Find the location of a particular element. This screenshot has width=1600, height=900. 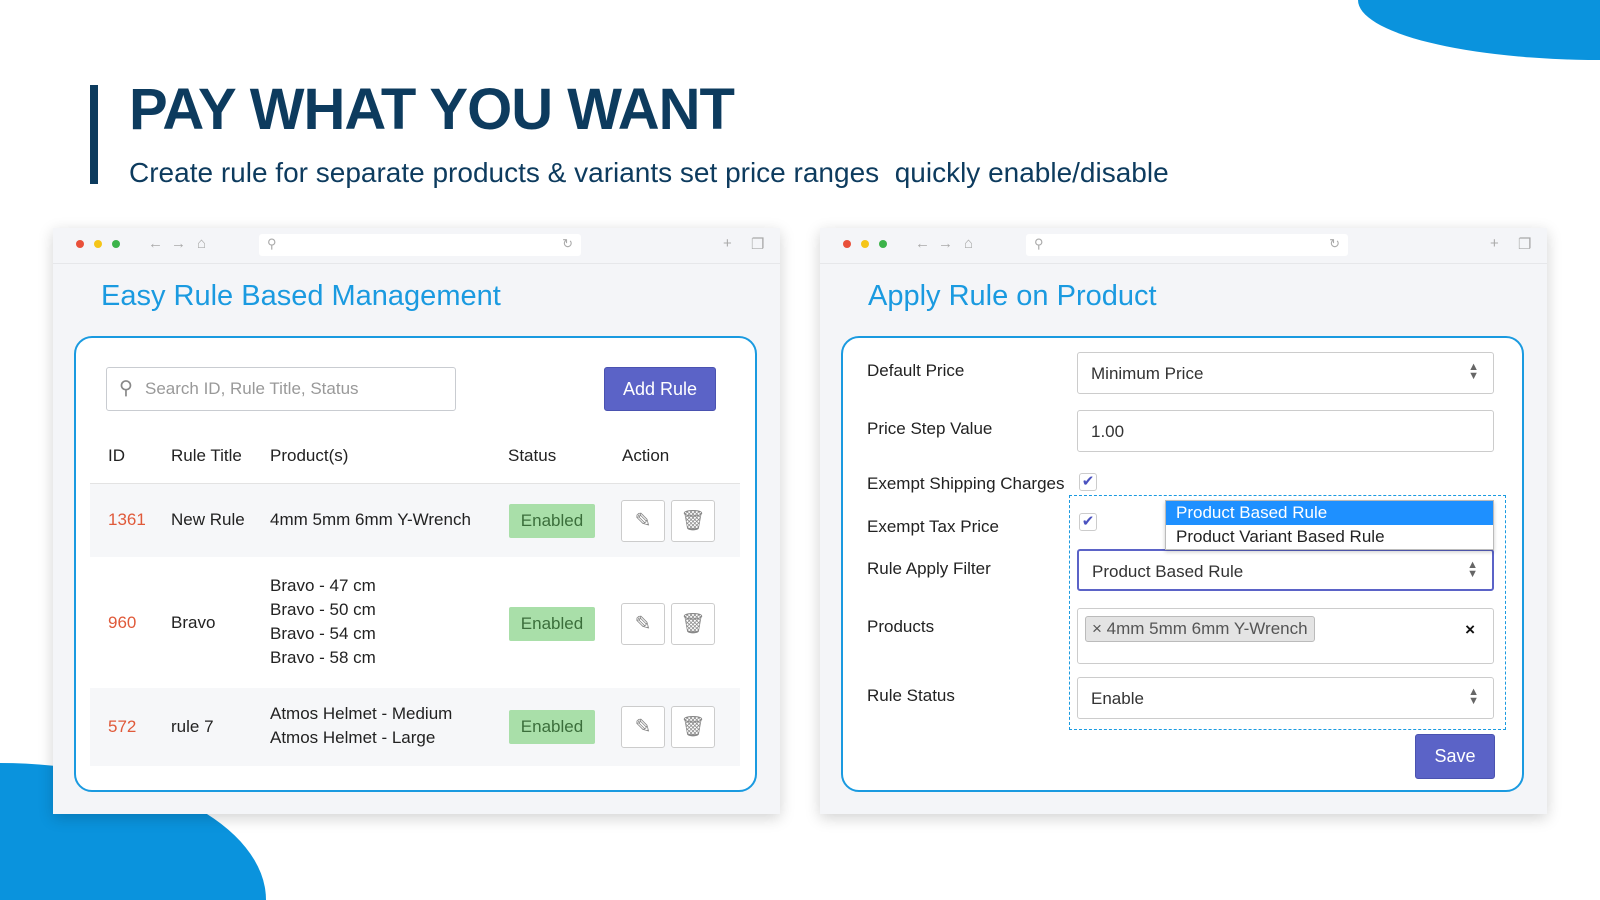

products-label: Products is located at coordinates (901, 626).